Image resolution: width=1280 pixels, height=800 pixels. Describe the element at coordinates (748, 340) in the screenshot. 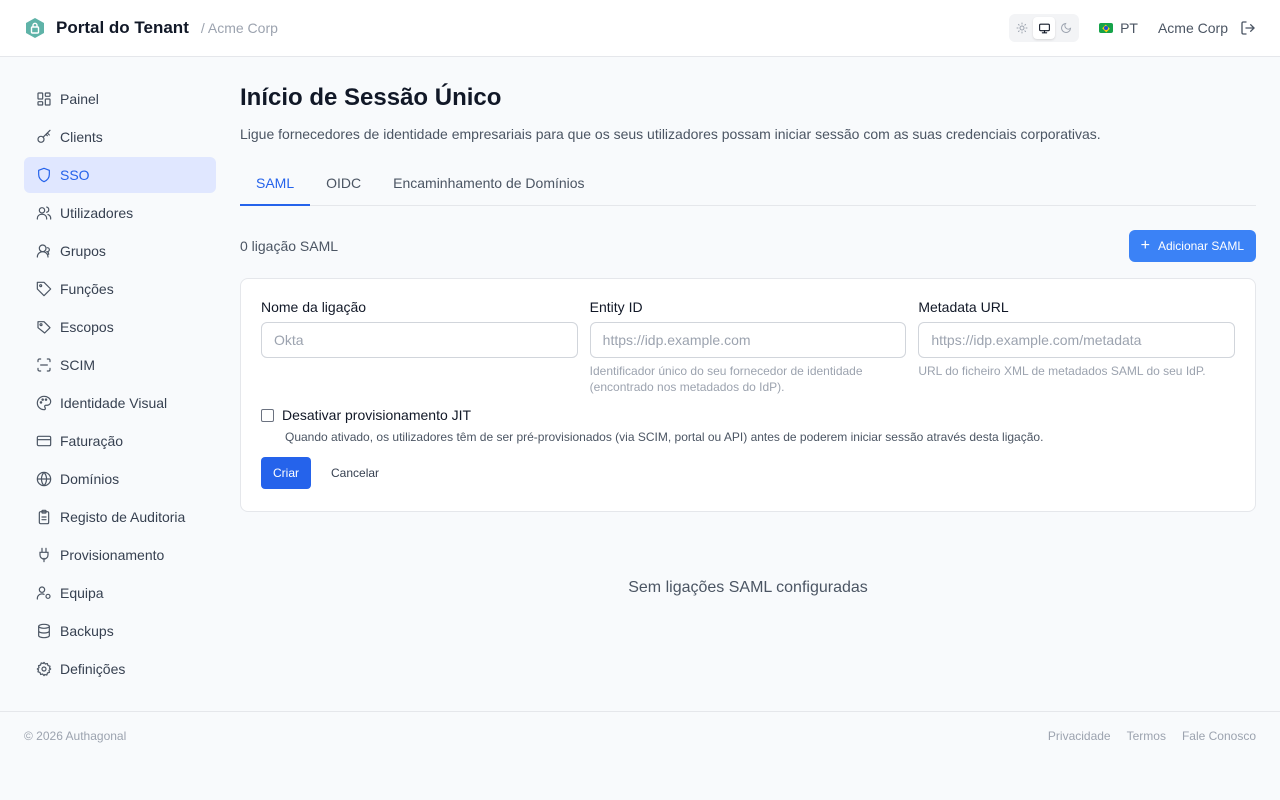

I see `entity-id-input` at that location.